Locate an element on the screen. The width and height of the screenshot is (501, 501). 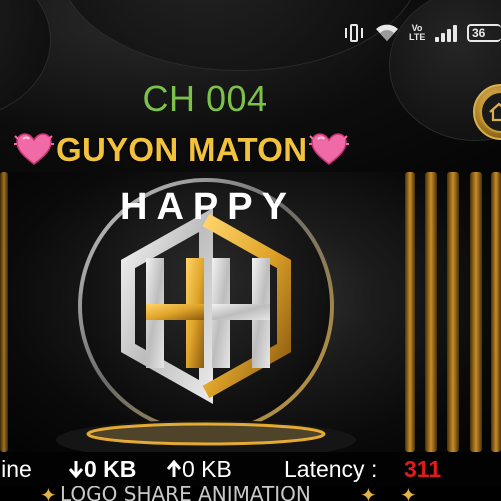
battery-icon: 36 is located at coordinates (484, 33).